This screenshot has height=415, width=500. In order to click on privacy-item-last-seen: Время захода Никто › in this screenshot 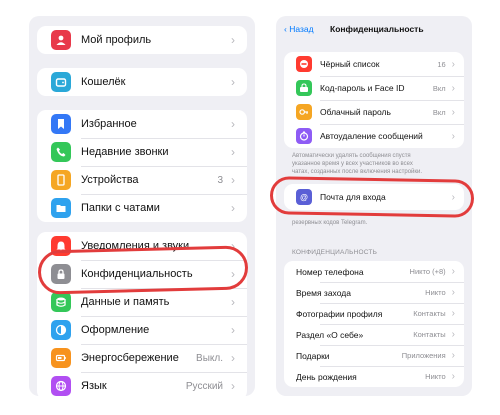, I will do `click(374, 292)`.